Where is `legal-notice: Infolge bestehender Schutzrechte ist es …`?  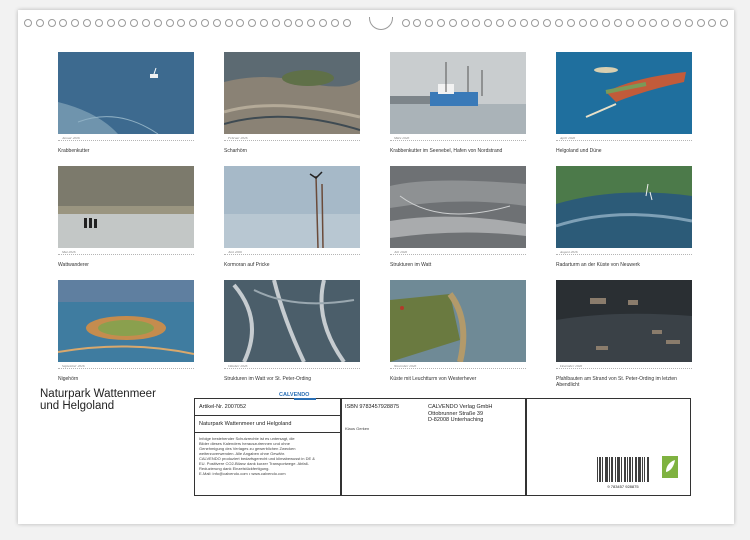 legal-notice: Infolge bestehender Schutzrechte ist es … is located at coordinates (257, 456).